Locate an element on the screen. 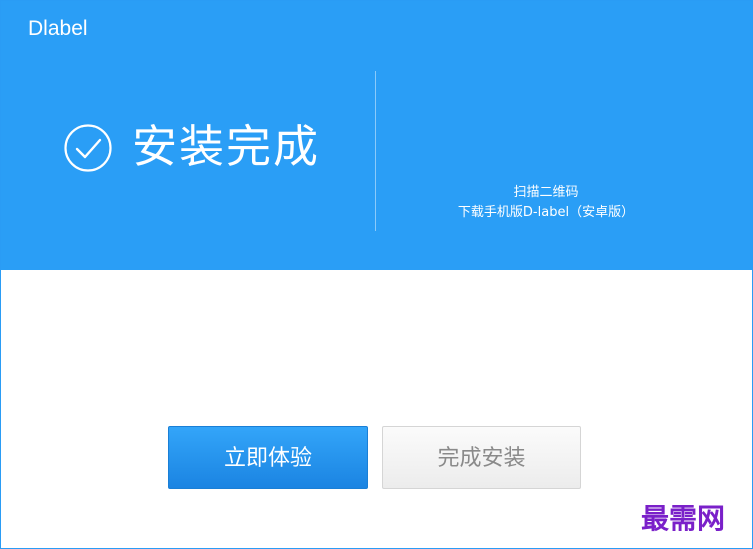 This screenshot has width=753, height=549. install-complete-title: 安装完成 is located at coordinates (226, 146).